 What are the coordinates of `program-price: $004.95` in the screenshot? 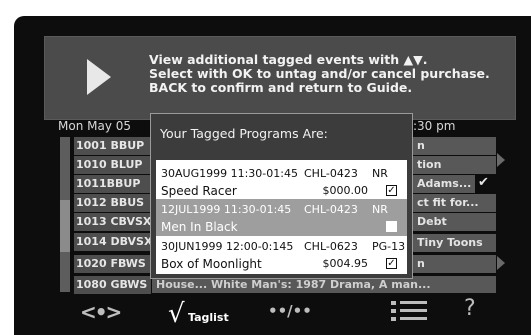 It's located at (345, 263).